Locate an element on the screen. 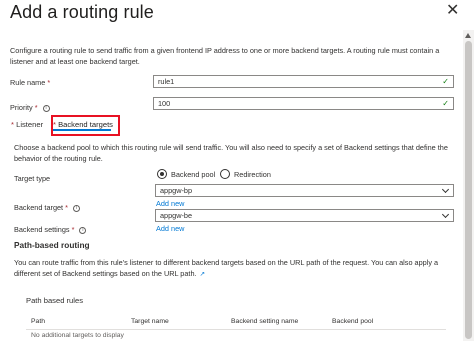 This screenshot has height=341, width=474. column-header-backend-pool: Backend pool is located at coordinates (353, 321).